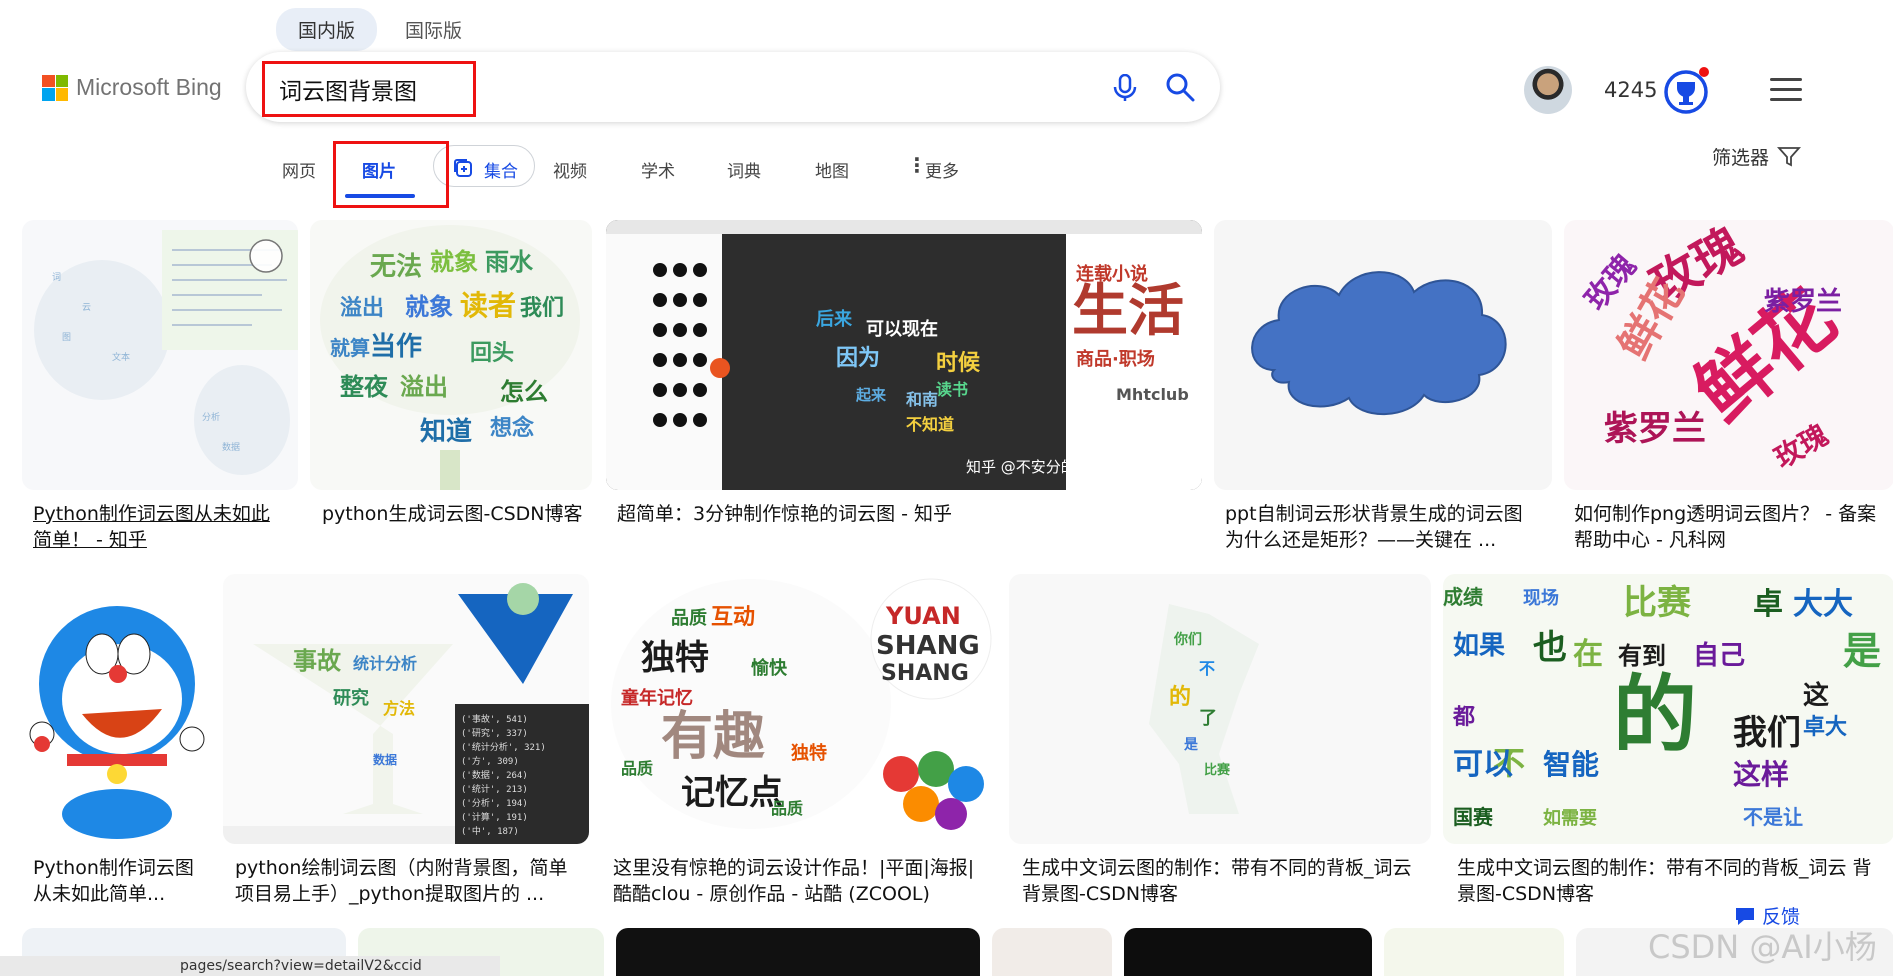 Image resolution: width=1893 pixels, height=976 pixels. What do you see at coordinates (871, 395) in the screenshot?
I see `svg-text: 起来` at bounding box center [871, 395].